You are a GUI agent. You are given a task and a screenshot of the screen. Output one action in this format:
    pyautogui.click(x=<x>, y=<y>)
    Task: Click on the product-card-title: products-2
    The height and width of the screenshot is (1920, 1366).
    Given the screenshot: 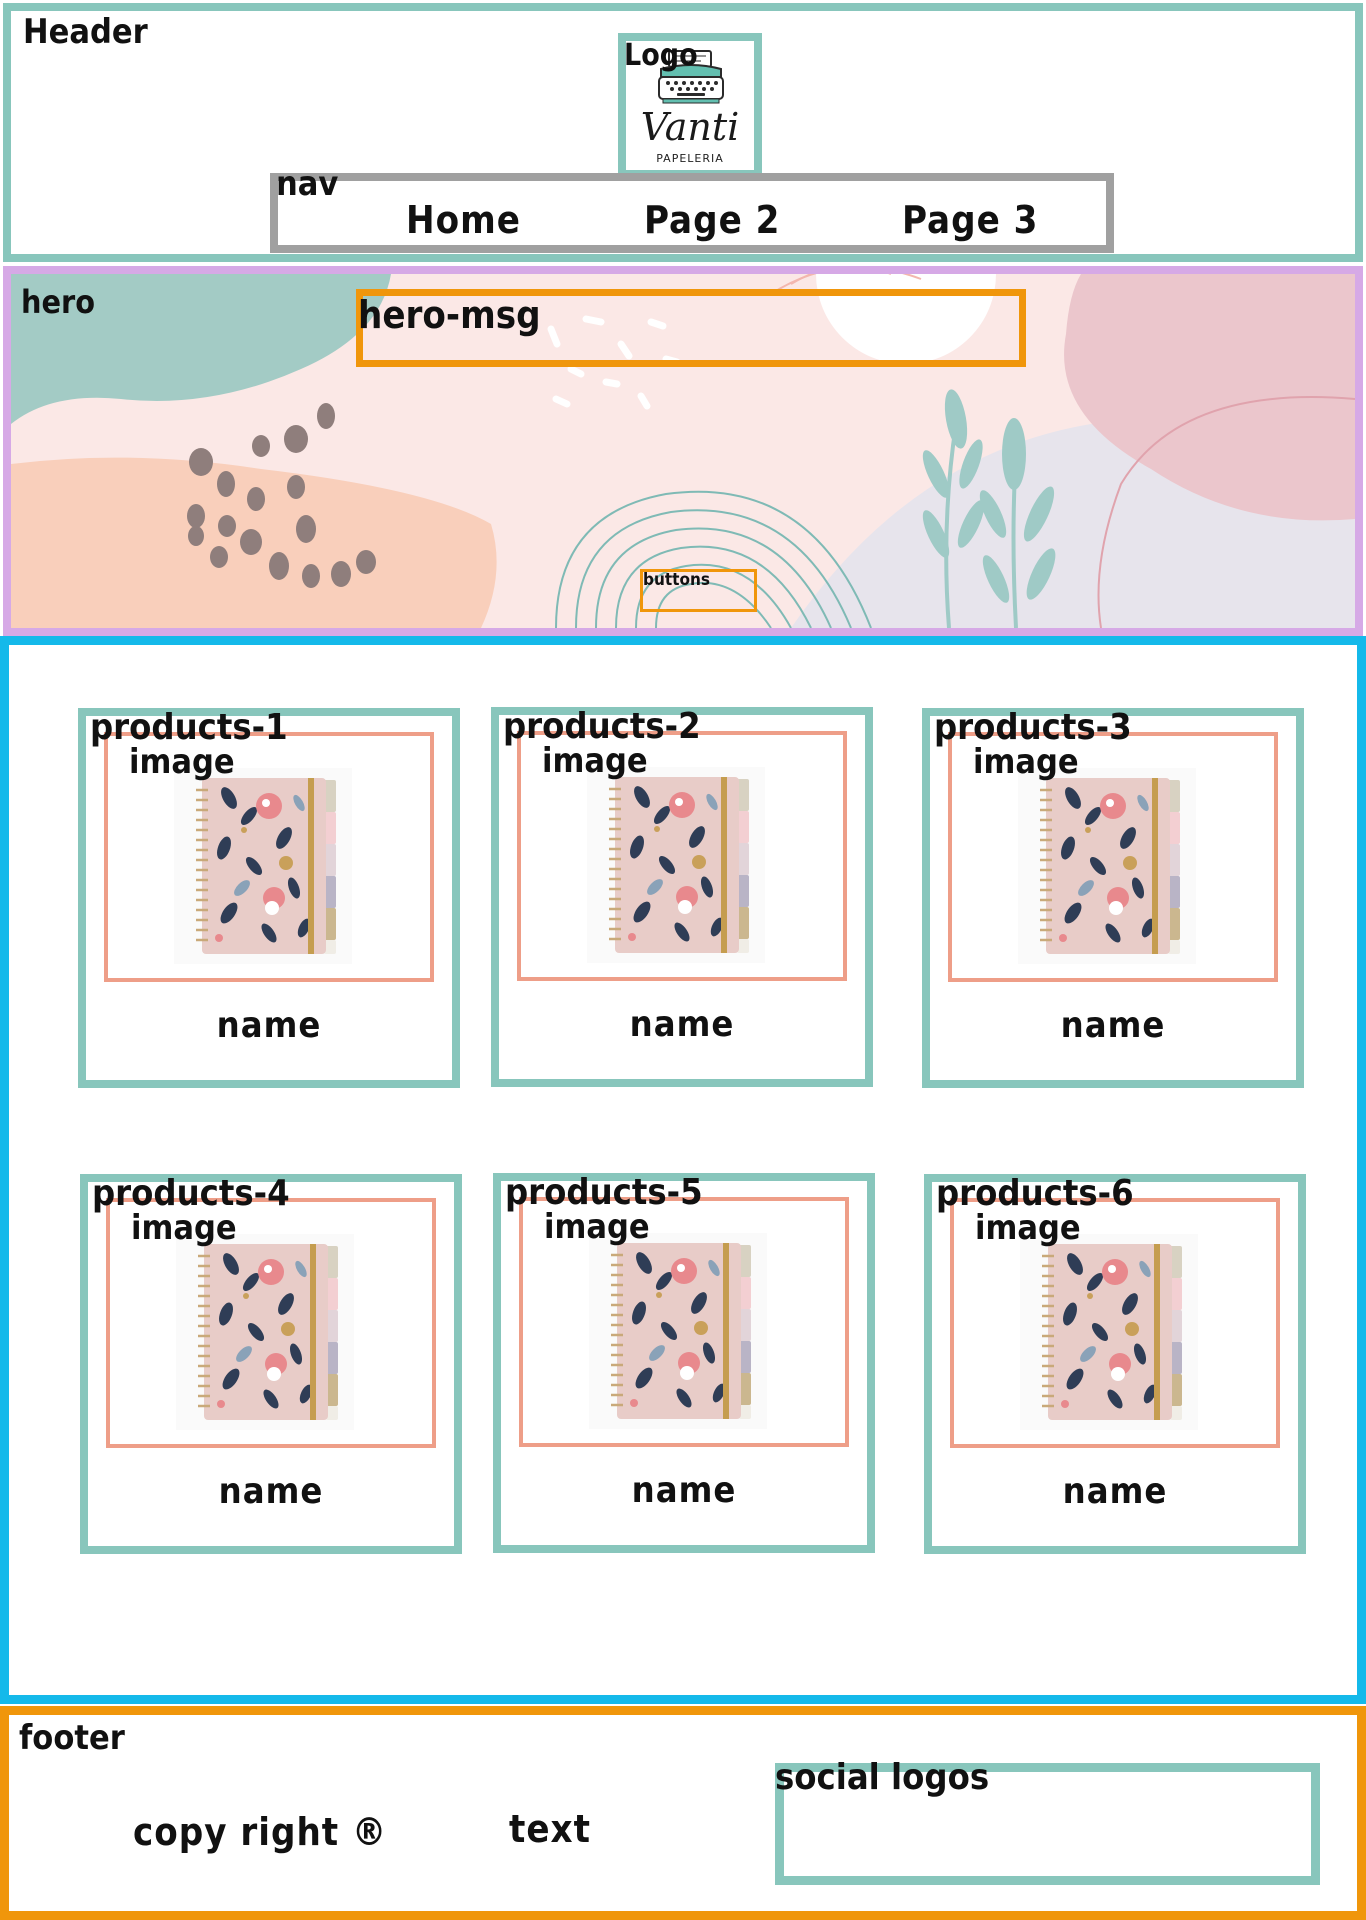 What is the action you would take?
    pyautogui.click(x=602, y=726)
    